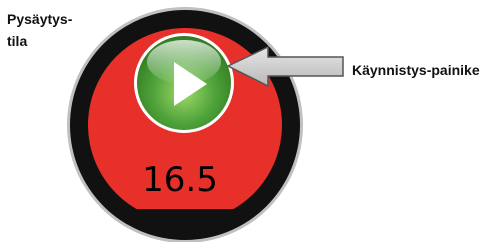 The image size is (497, 242). I want to click on start-button-label: Käynnistys-painike, so click(416, 70).